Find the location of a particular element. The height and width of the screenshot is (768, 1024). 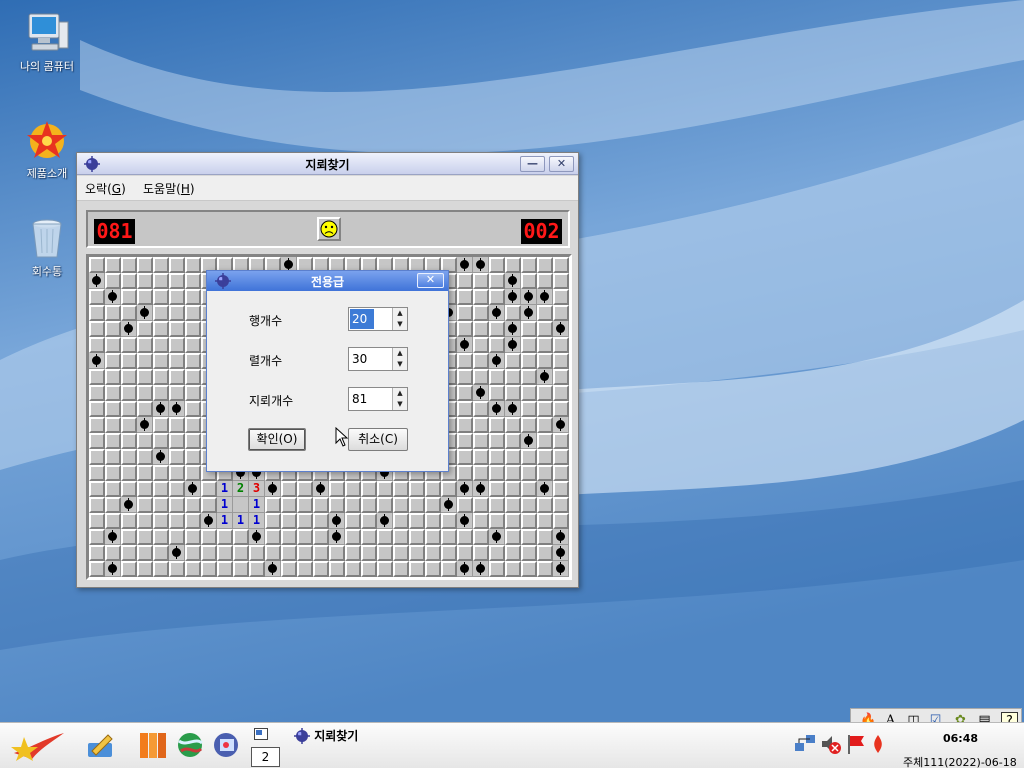

dialog-close-button: ✕ is located at coordinates (430, 280).